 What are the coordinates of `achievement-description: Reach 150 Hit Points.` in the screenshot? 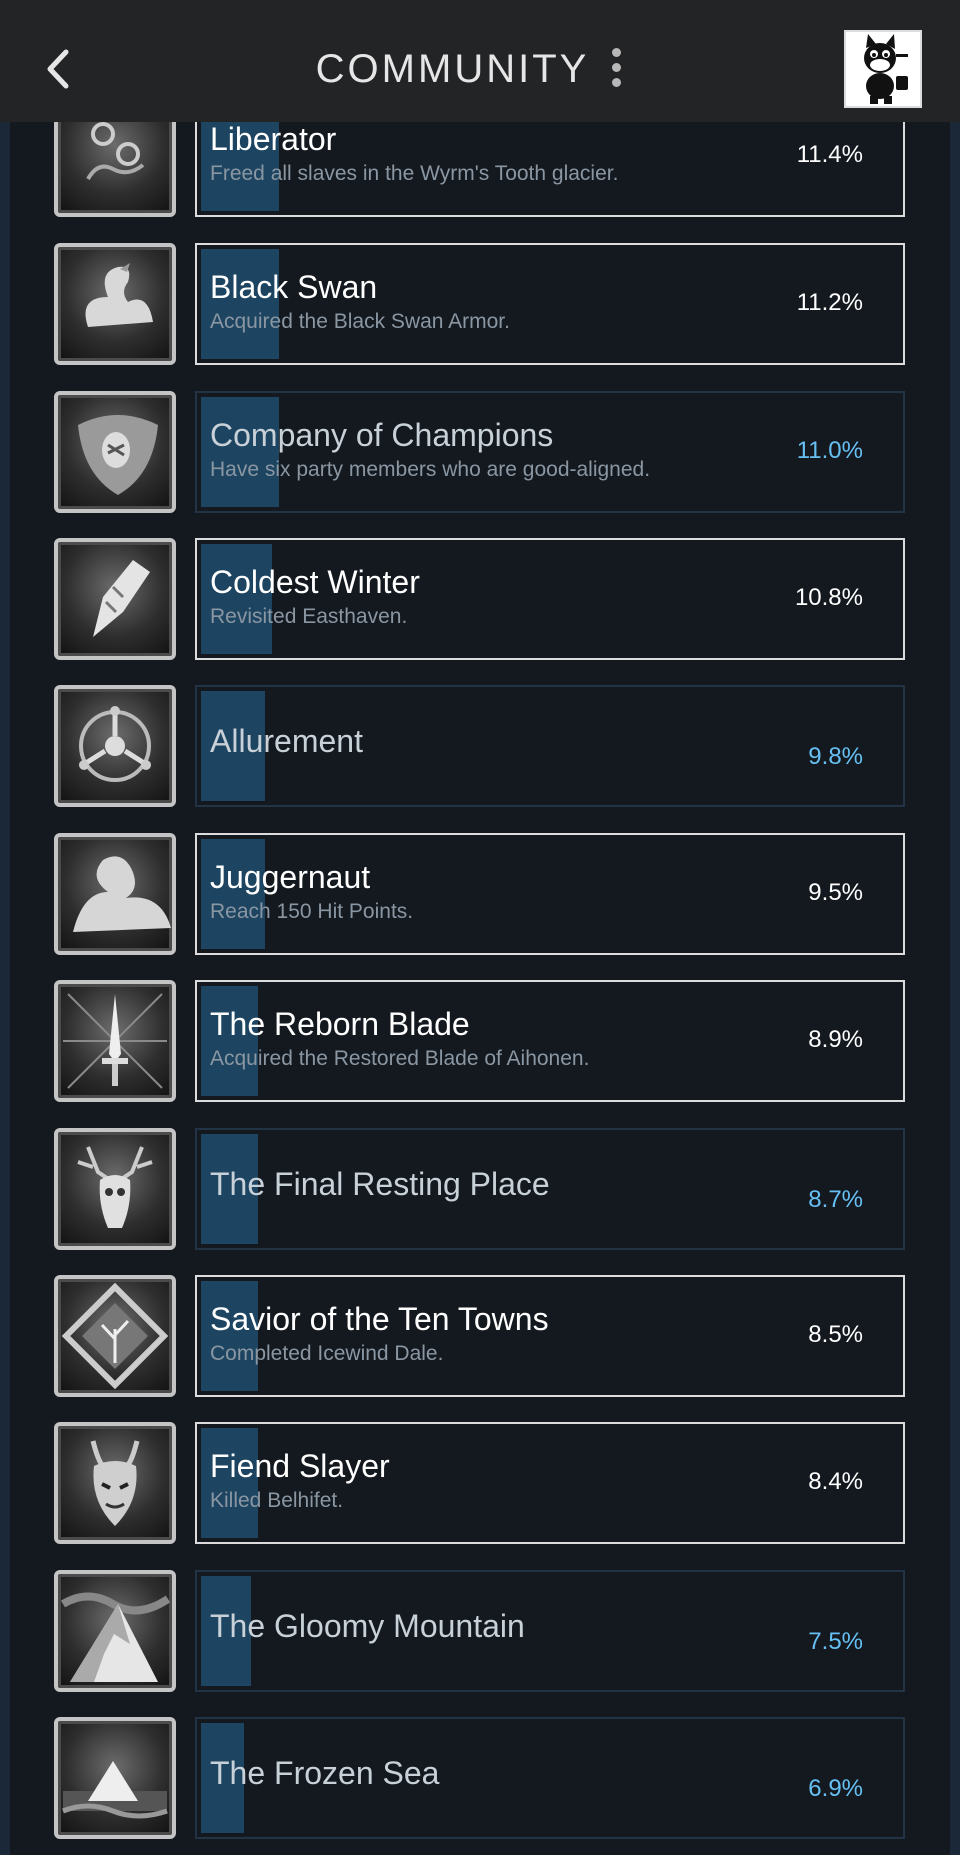 It's located at (312, 911).